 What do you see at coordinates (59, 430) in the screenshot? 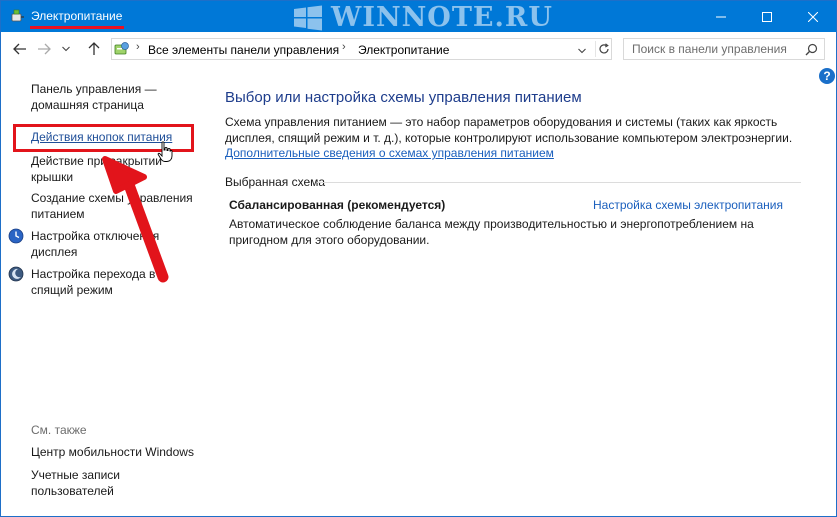
I see `see-also-heading: См. также` at bounding box center [59, 430].